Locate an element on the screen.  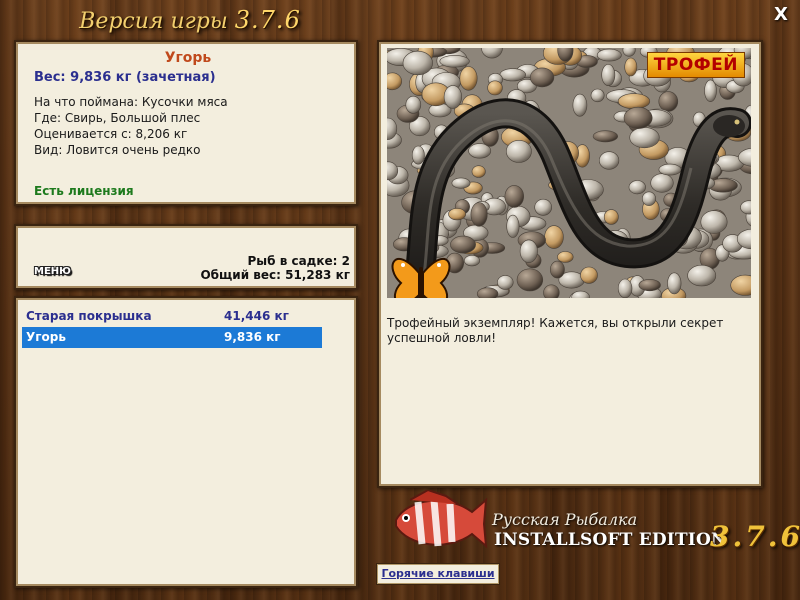
keeper-stats: Рыб в садке: 2 Общий вес: 51,283 кг is located at coordinates (275, 268).